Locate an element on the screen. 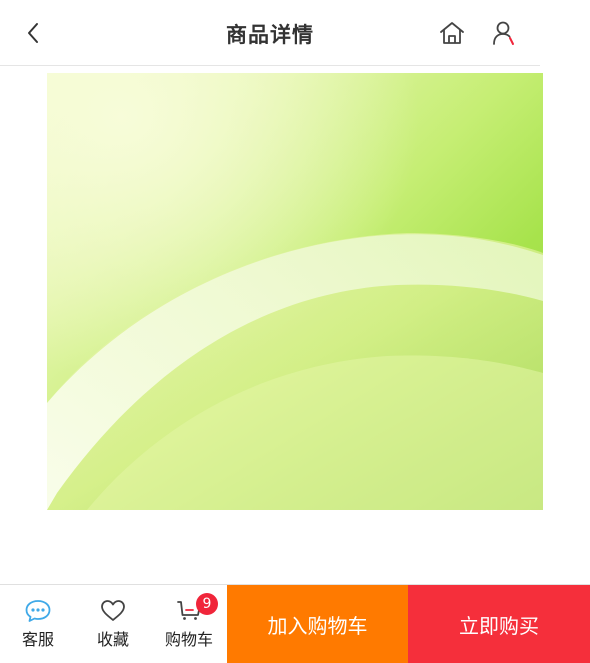 This screenshot has width=590, height=663. bottom-action-bar: 客服 收藏 9 购物车 加入购物车 立即购买 is located at coordinates (295, 623).